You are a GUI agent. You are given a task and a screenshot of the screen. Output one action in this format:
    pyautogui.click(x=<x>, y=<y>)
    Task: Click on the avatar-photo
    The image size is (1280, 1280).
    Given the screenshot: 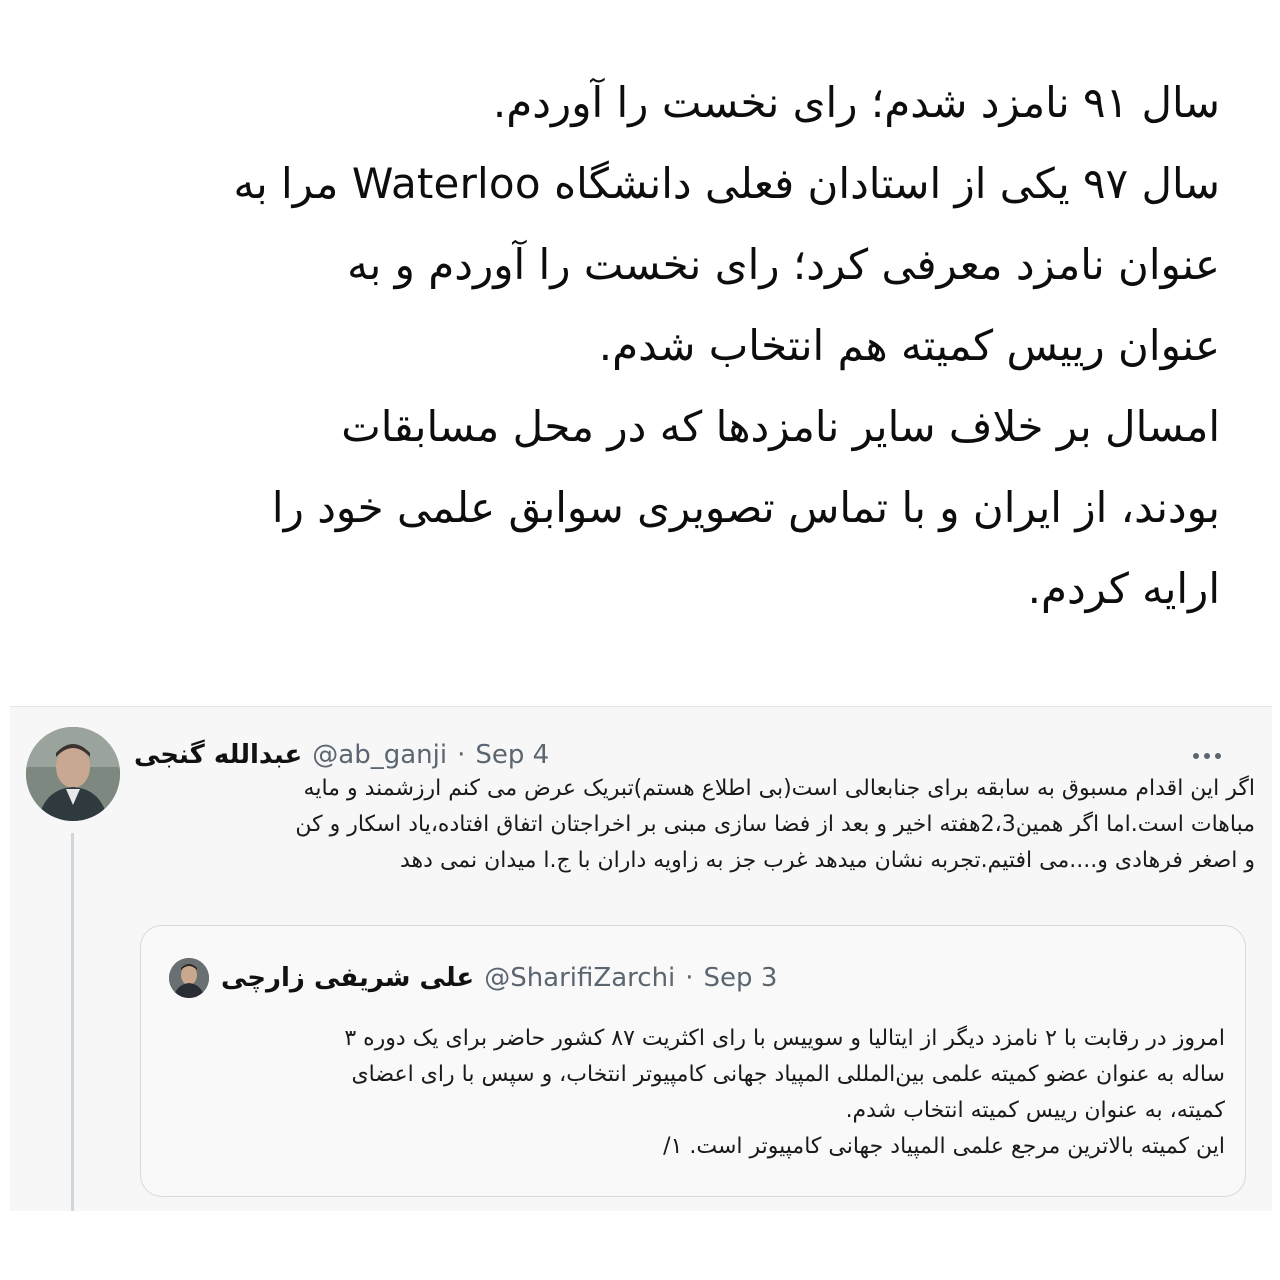 What is the action you would take?
    pyautogui.click(x=73, y=774)
    